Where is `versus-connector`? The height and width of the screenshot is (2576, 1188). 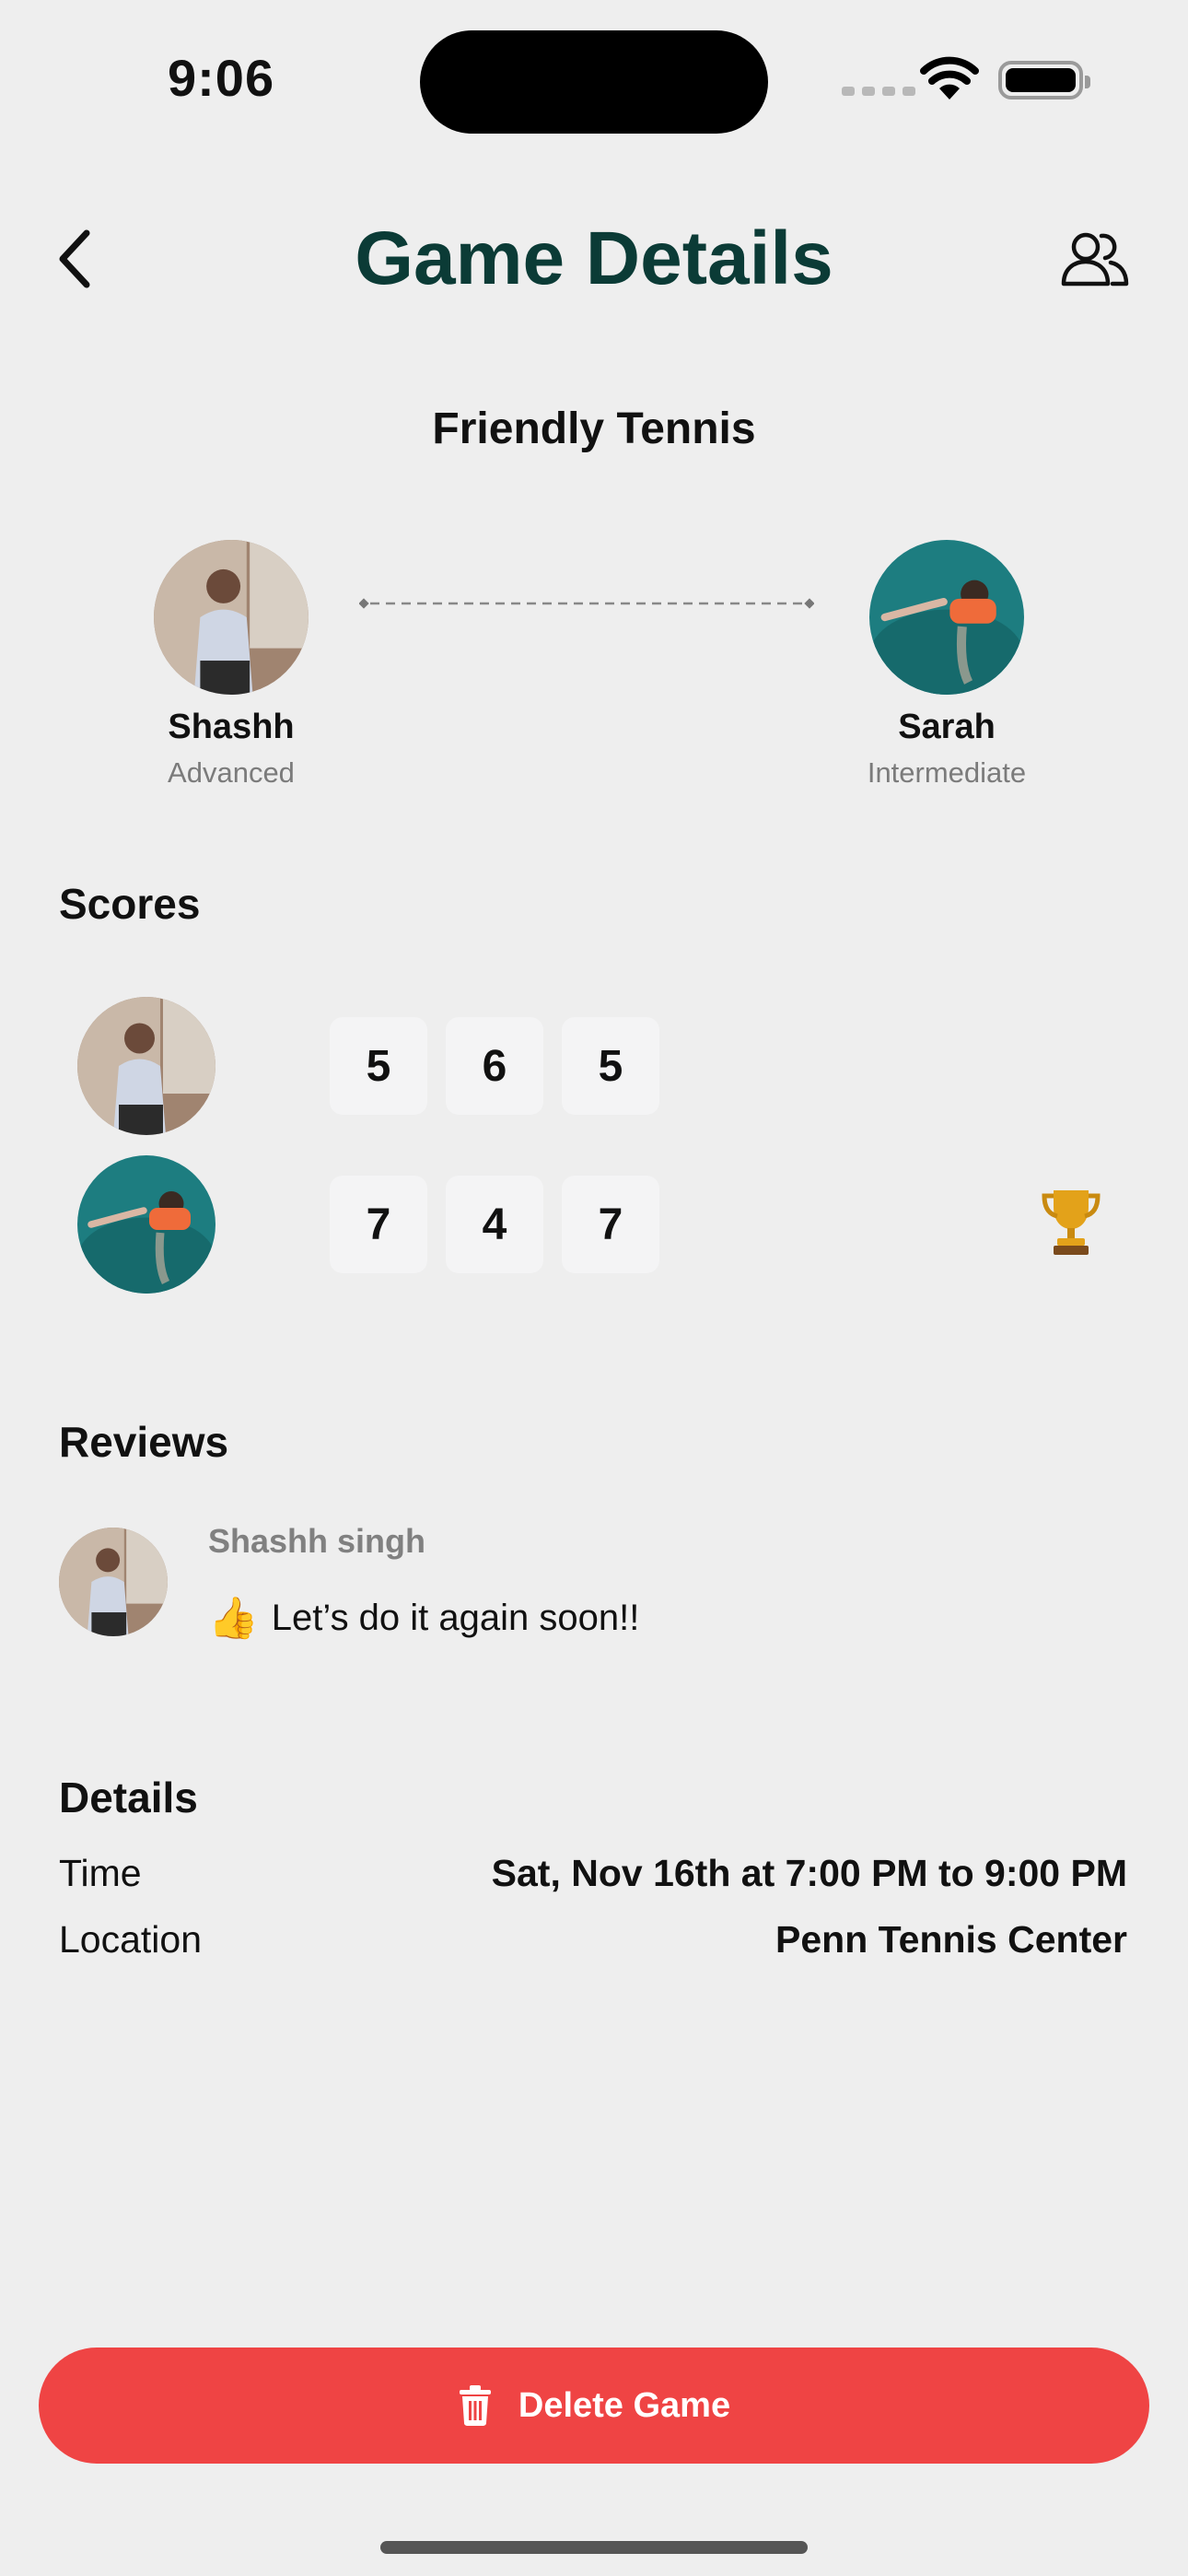
versus-connector is located at coordinates (586, 603).